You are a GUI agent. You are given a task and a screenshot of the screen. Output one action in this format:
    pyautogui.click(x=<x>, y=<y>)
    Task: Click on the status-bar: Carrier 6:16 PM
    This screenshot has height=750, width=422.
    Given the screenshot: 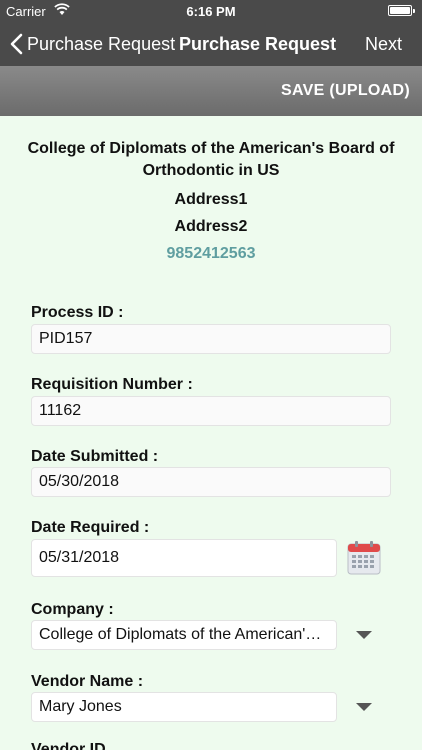 What is the action you would take?
    pyautogui.click(x=211, y=11)
    